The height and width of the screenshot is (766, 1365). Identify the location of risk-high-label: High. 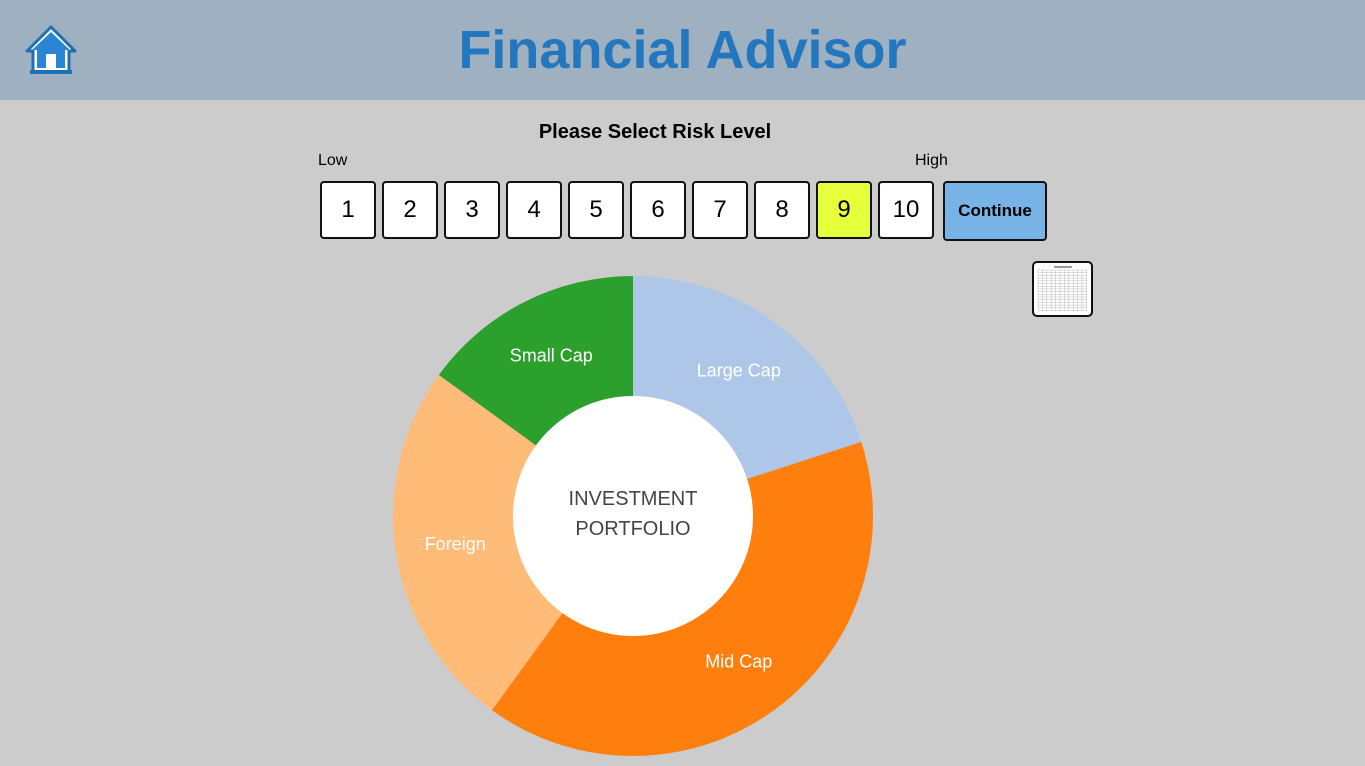
(931, 160).